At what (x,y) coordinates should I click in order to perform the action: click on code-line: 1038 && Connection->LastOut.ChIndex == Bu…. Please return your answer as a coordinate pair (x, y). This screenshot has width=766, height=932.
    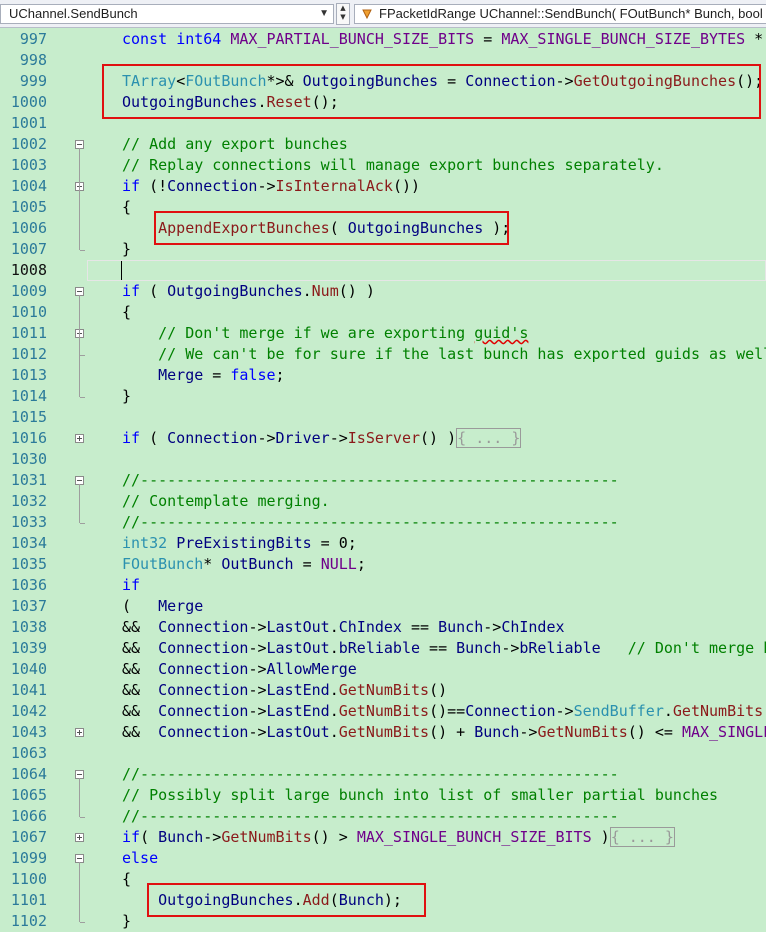
    Looking at the image, I should click on (383, 627).